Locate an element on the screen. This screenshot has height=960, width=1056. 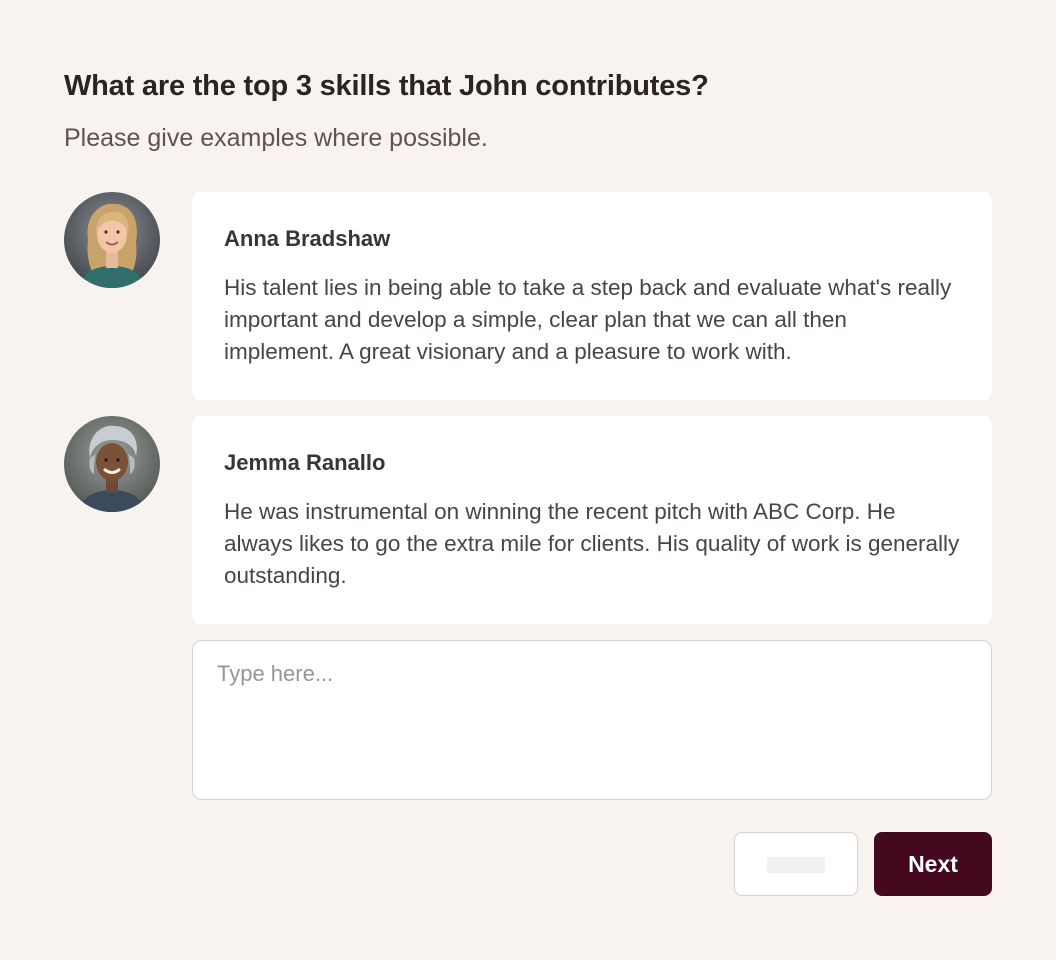
back-button is located at coordinates (796, 864).